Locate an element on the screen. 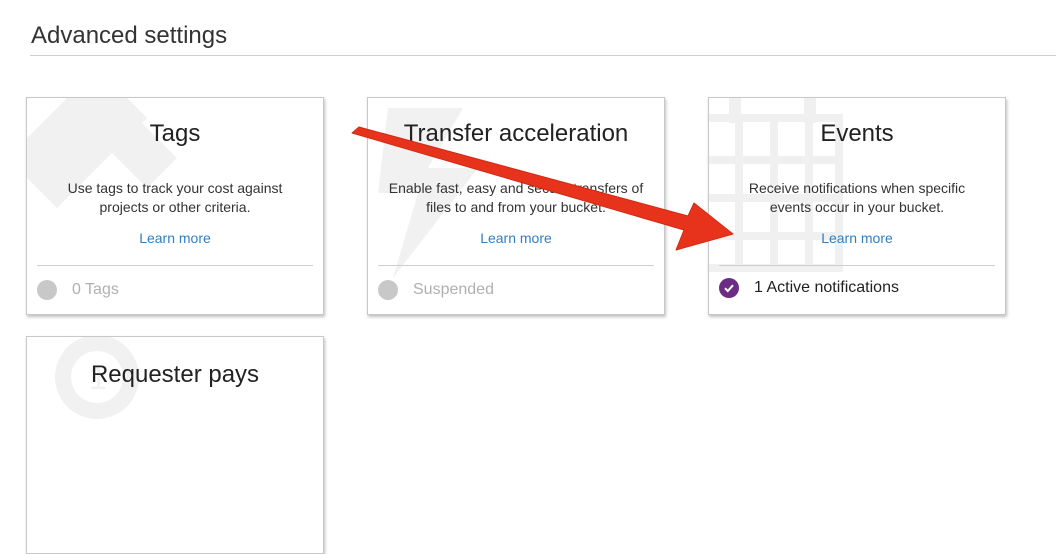 Image resolution: width=1056 pixels, height=554 pixels. status-text: 1 Active notifications is located at coordinates (826, 287).